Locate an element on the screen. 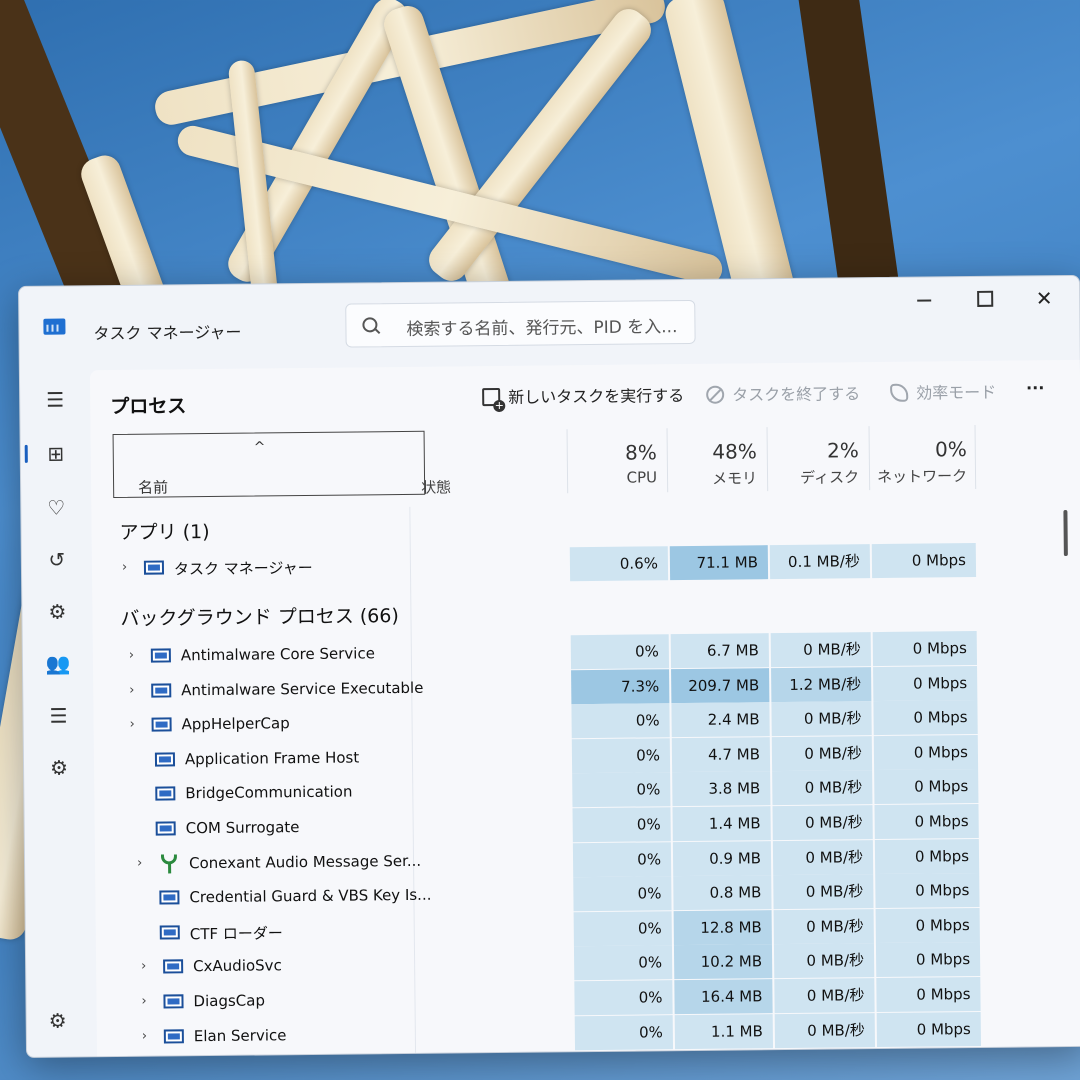 Image resolution: width=1080 pixels, height=1080 pixels. apps-group-header: アプリ (1) is located at coordinates (164, 532).